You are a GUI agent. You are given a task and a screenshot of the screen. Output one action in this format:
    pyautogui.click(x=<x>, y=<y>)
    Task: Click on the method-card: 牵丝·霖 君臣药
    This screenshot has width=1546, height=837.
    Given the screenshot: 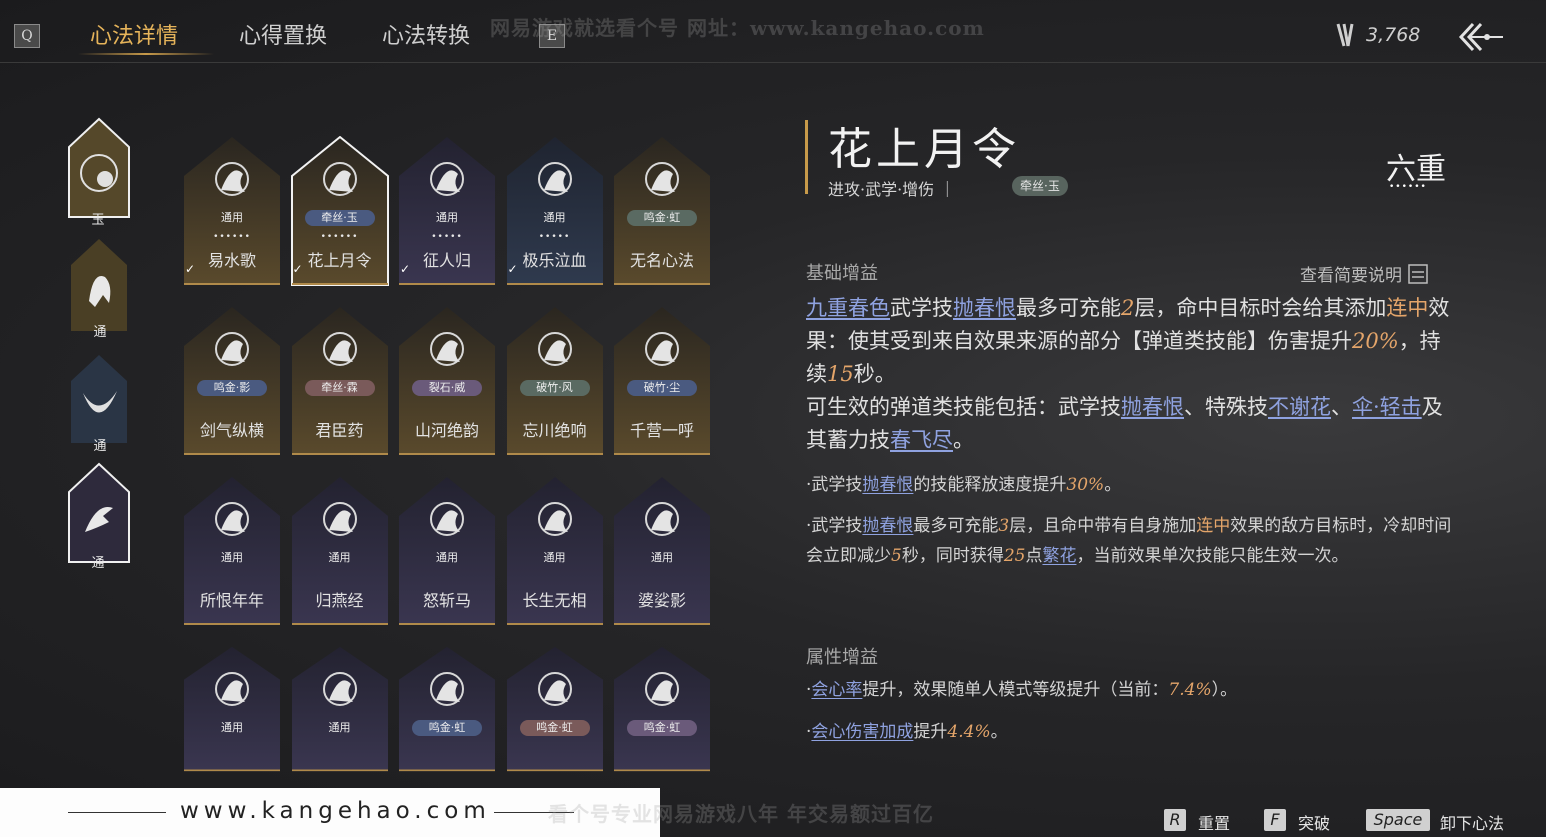 What is the action you would take?
    pyautogui.click(x=340, y=381)
    